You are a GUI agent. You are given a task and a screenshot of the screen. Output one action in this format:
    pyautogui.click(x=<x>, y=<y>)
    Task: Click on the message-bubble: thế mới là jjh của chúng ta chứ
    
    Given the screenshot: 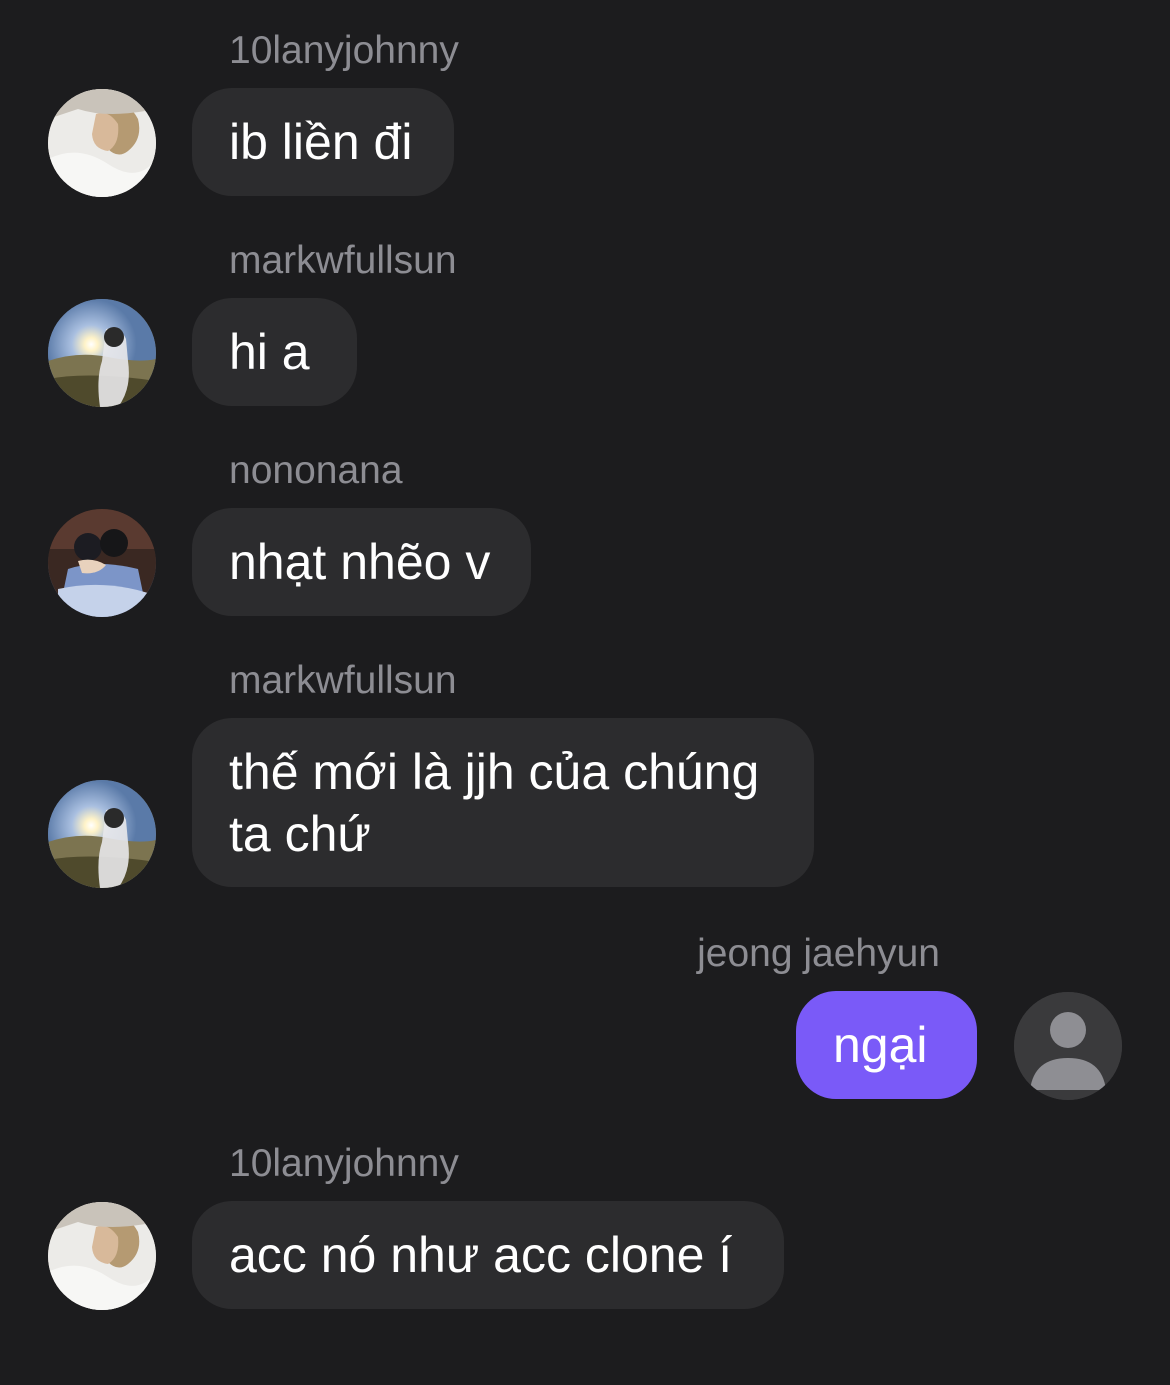 What is the action you would take?
    pyautogui.click(x=503, y=802)
    